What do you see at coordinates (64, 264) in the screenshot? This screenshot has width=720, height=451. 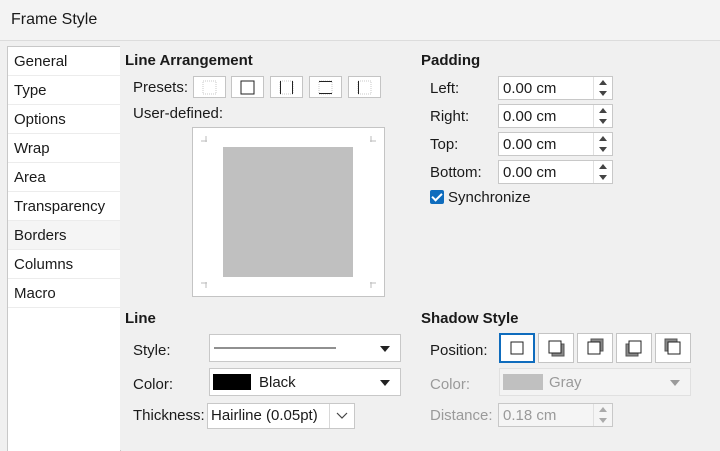 I see `sidebar-item-columns: Columns` at bounding box center [64, 264].